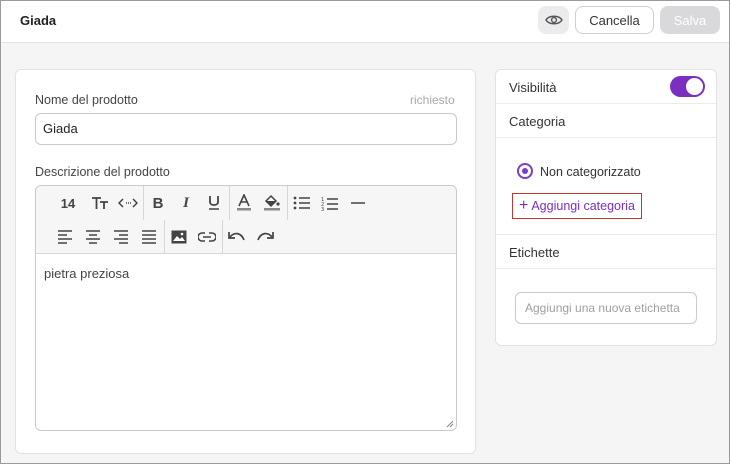 The width and height of the screenshot is (730, 464). I want to click on preview-button, so click(553, 20).